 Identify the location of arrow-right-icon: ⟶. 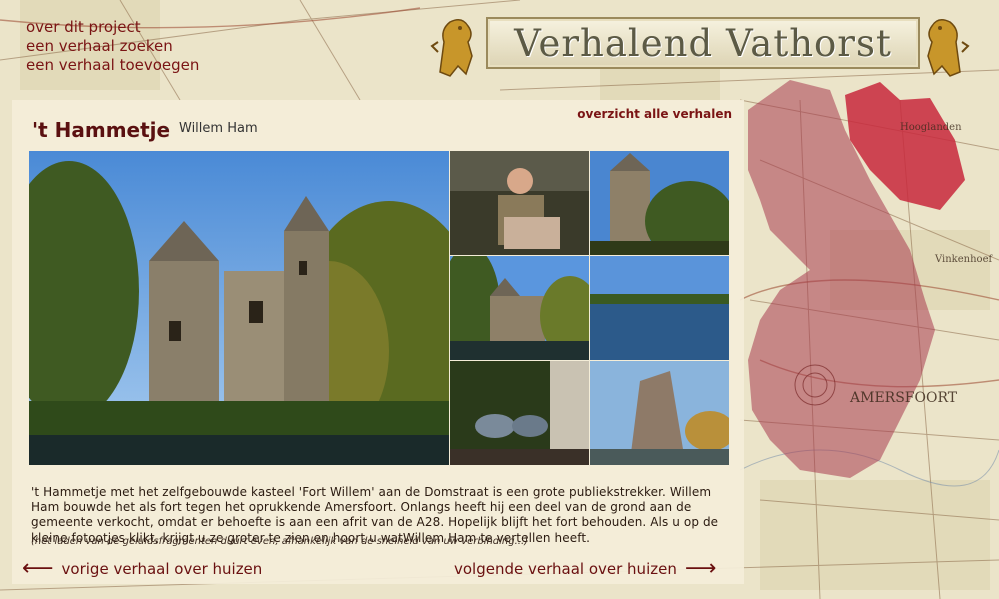
(700, 568).